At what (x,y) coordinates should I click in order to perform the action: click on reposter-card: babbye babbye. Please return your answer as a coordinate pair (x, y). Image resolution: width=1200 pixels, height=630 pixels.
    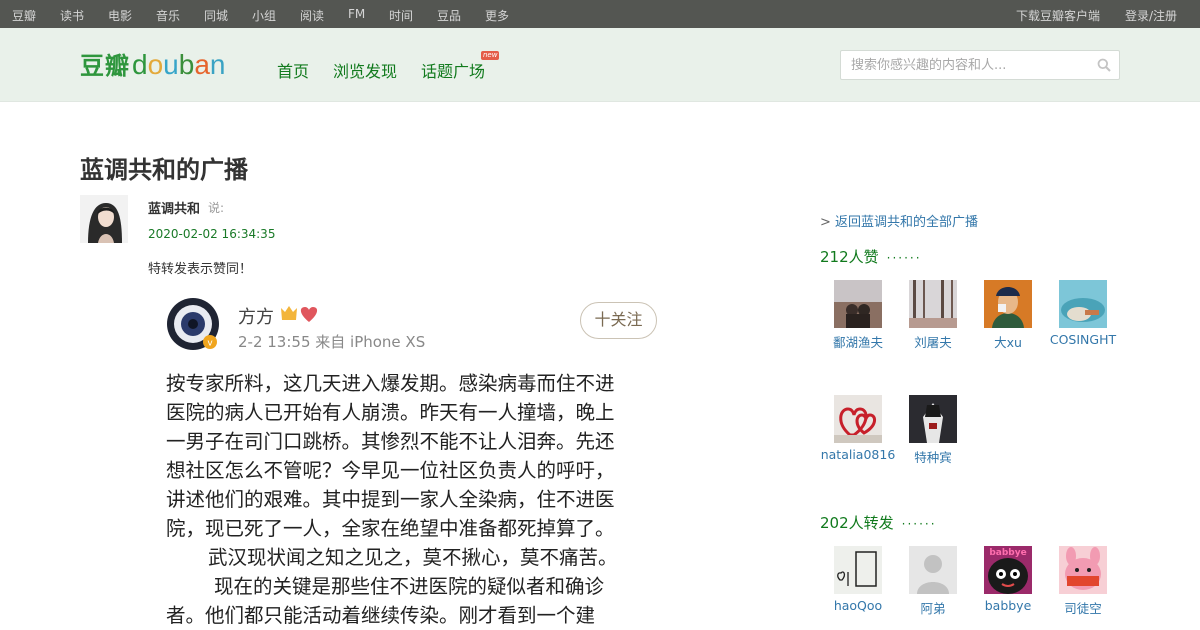
    Looking at the image, I should click on (1008, 579).